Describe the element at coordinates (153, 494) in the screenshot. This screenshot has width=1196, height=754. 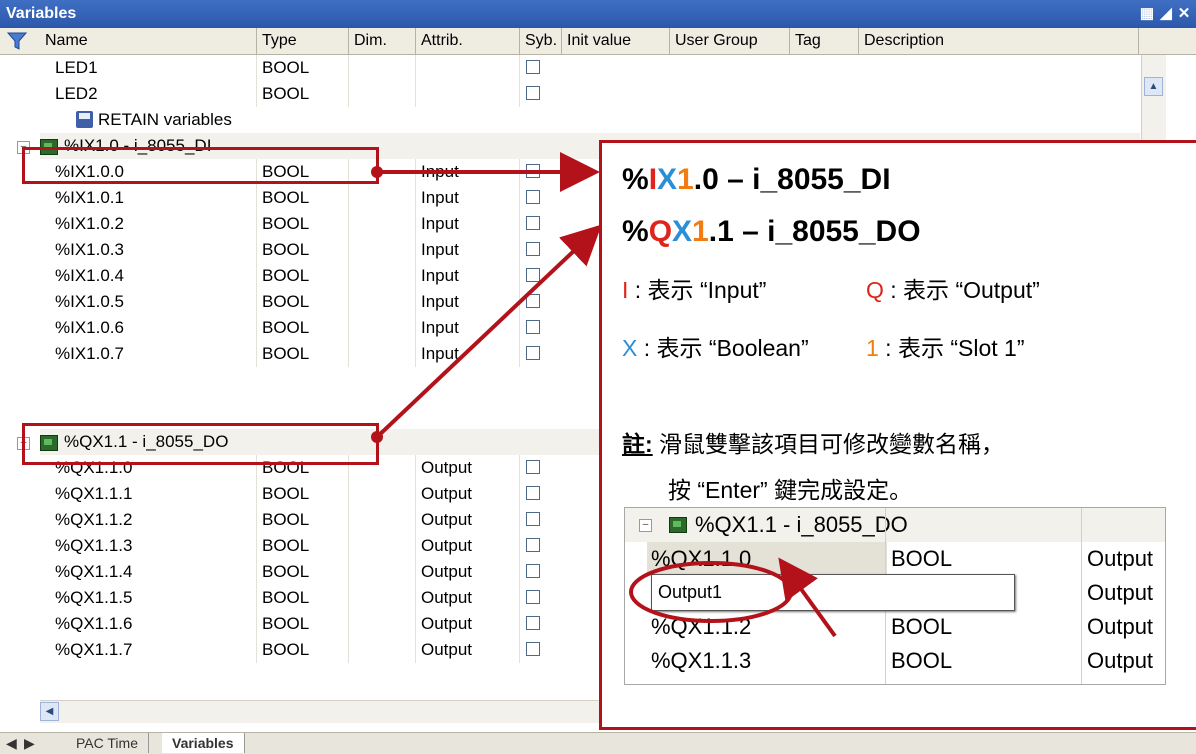
I see `cell-name: %QX1.1.1` at that location.